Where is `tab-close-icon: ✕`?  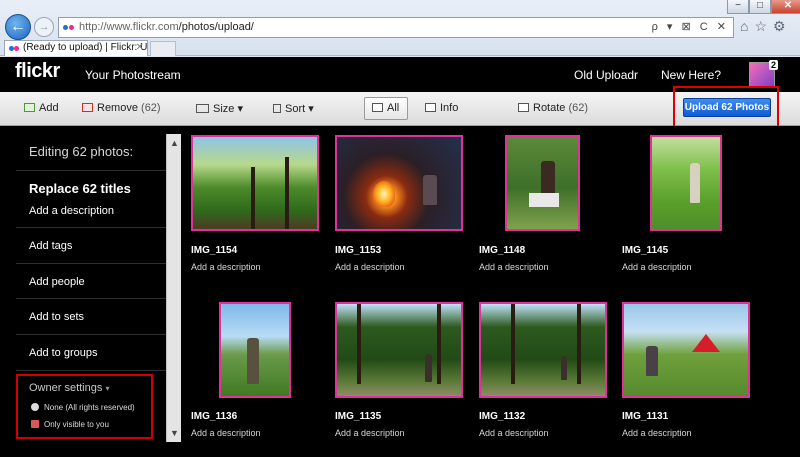
tab-close-icon: ✕ is located at coordinates (140, 48).